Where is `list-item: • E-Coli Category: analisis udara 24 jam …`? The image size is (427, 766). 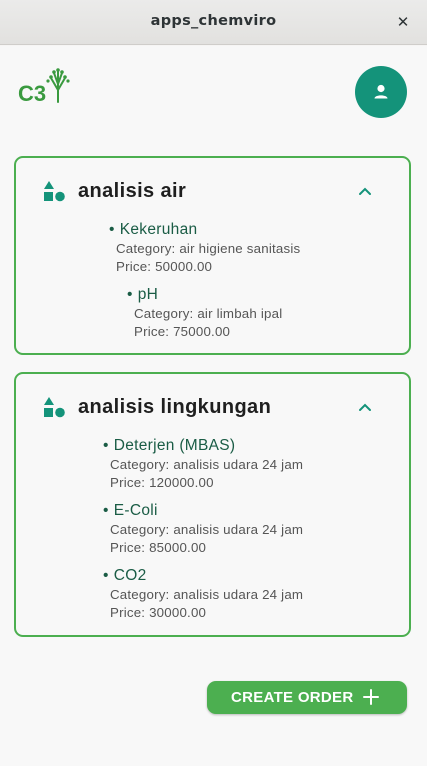
list-item: • E-Coli Category: analisis udara 24 jam … is located at coordinates (203, 528).